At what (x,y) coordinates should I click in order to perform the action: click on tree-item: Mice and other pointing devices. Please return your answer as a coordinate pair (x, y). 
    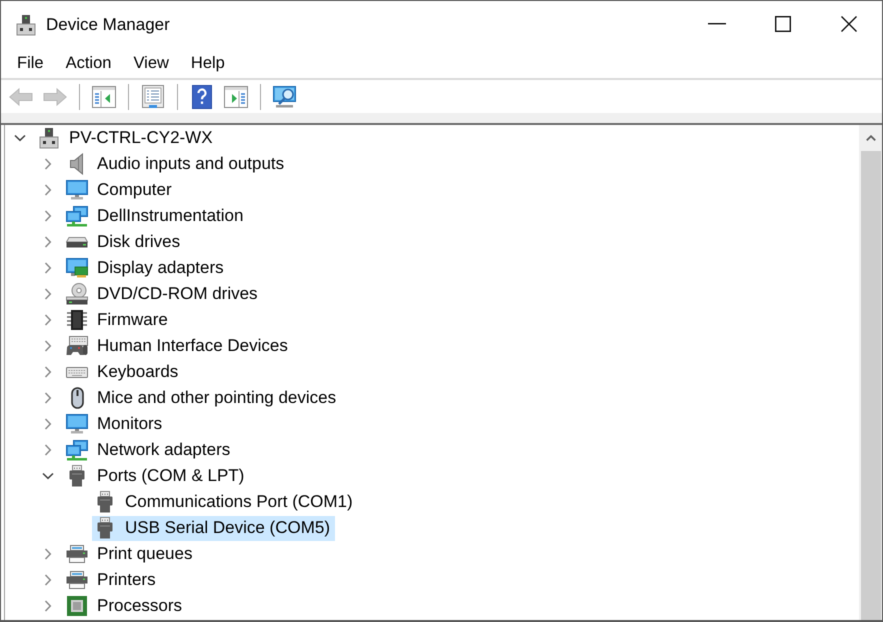
    Looking at the image, I should click on (203, 398).